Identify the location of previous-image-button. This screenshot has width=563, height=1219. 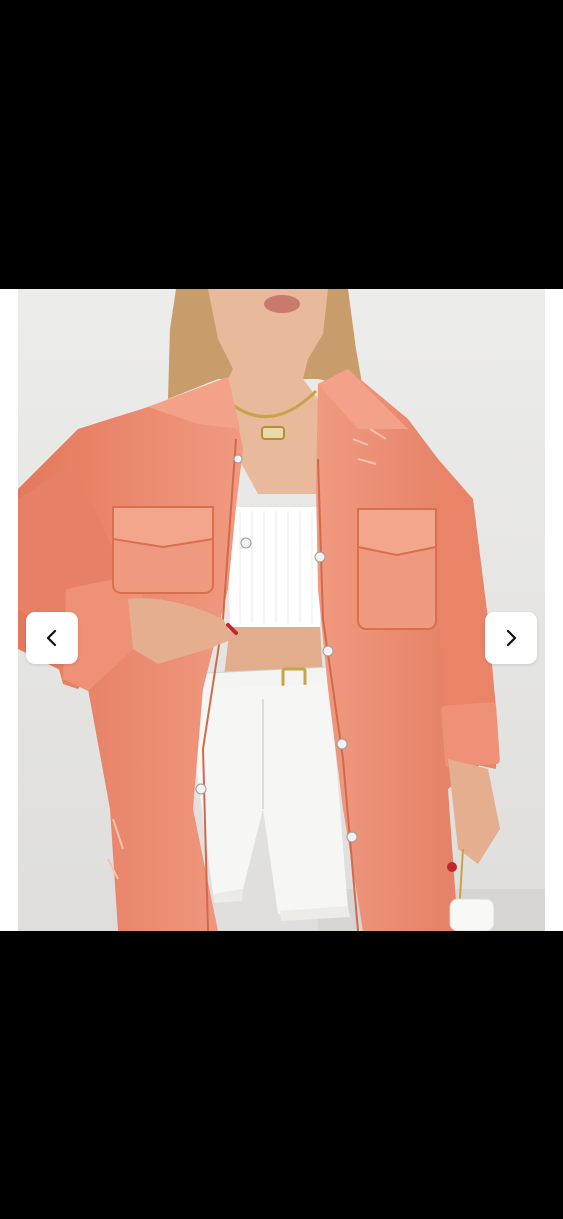
(52, 638).